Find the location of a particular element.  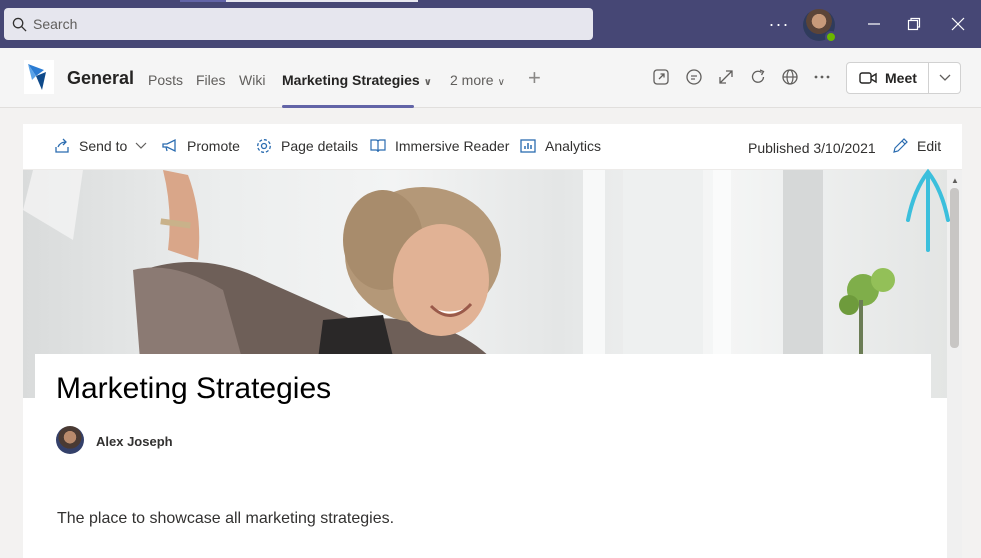

more-options-button: ··· is located at coordinates (779, 24).